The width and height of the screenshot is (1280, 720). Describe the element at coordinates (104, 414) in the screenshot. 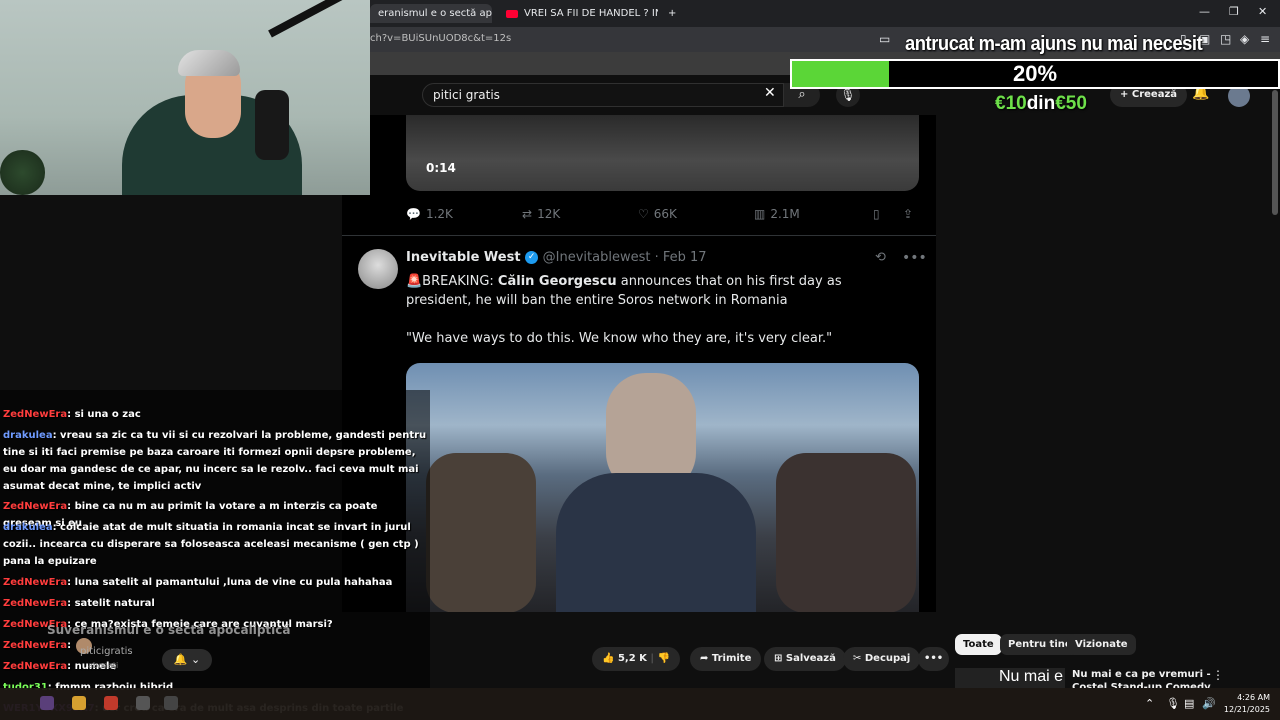

I see `chat-text: : si una o zac` at that location.